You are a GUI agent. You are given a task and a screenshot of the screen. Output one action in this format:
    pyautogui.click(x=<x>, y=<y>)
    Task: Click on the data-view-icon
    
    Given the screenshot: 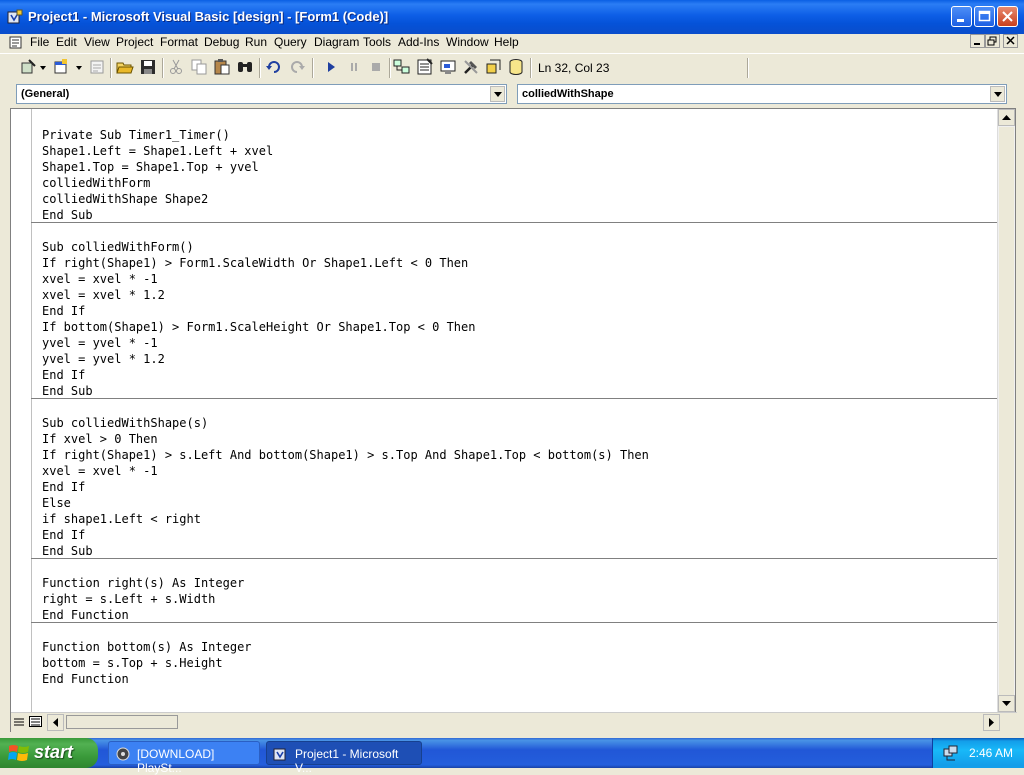 What is the action you would take?
    pyautogui.click(x=516, y=67)
    